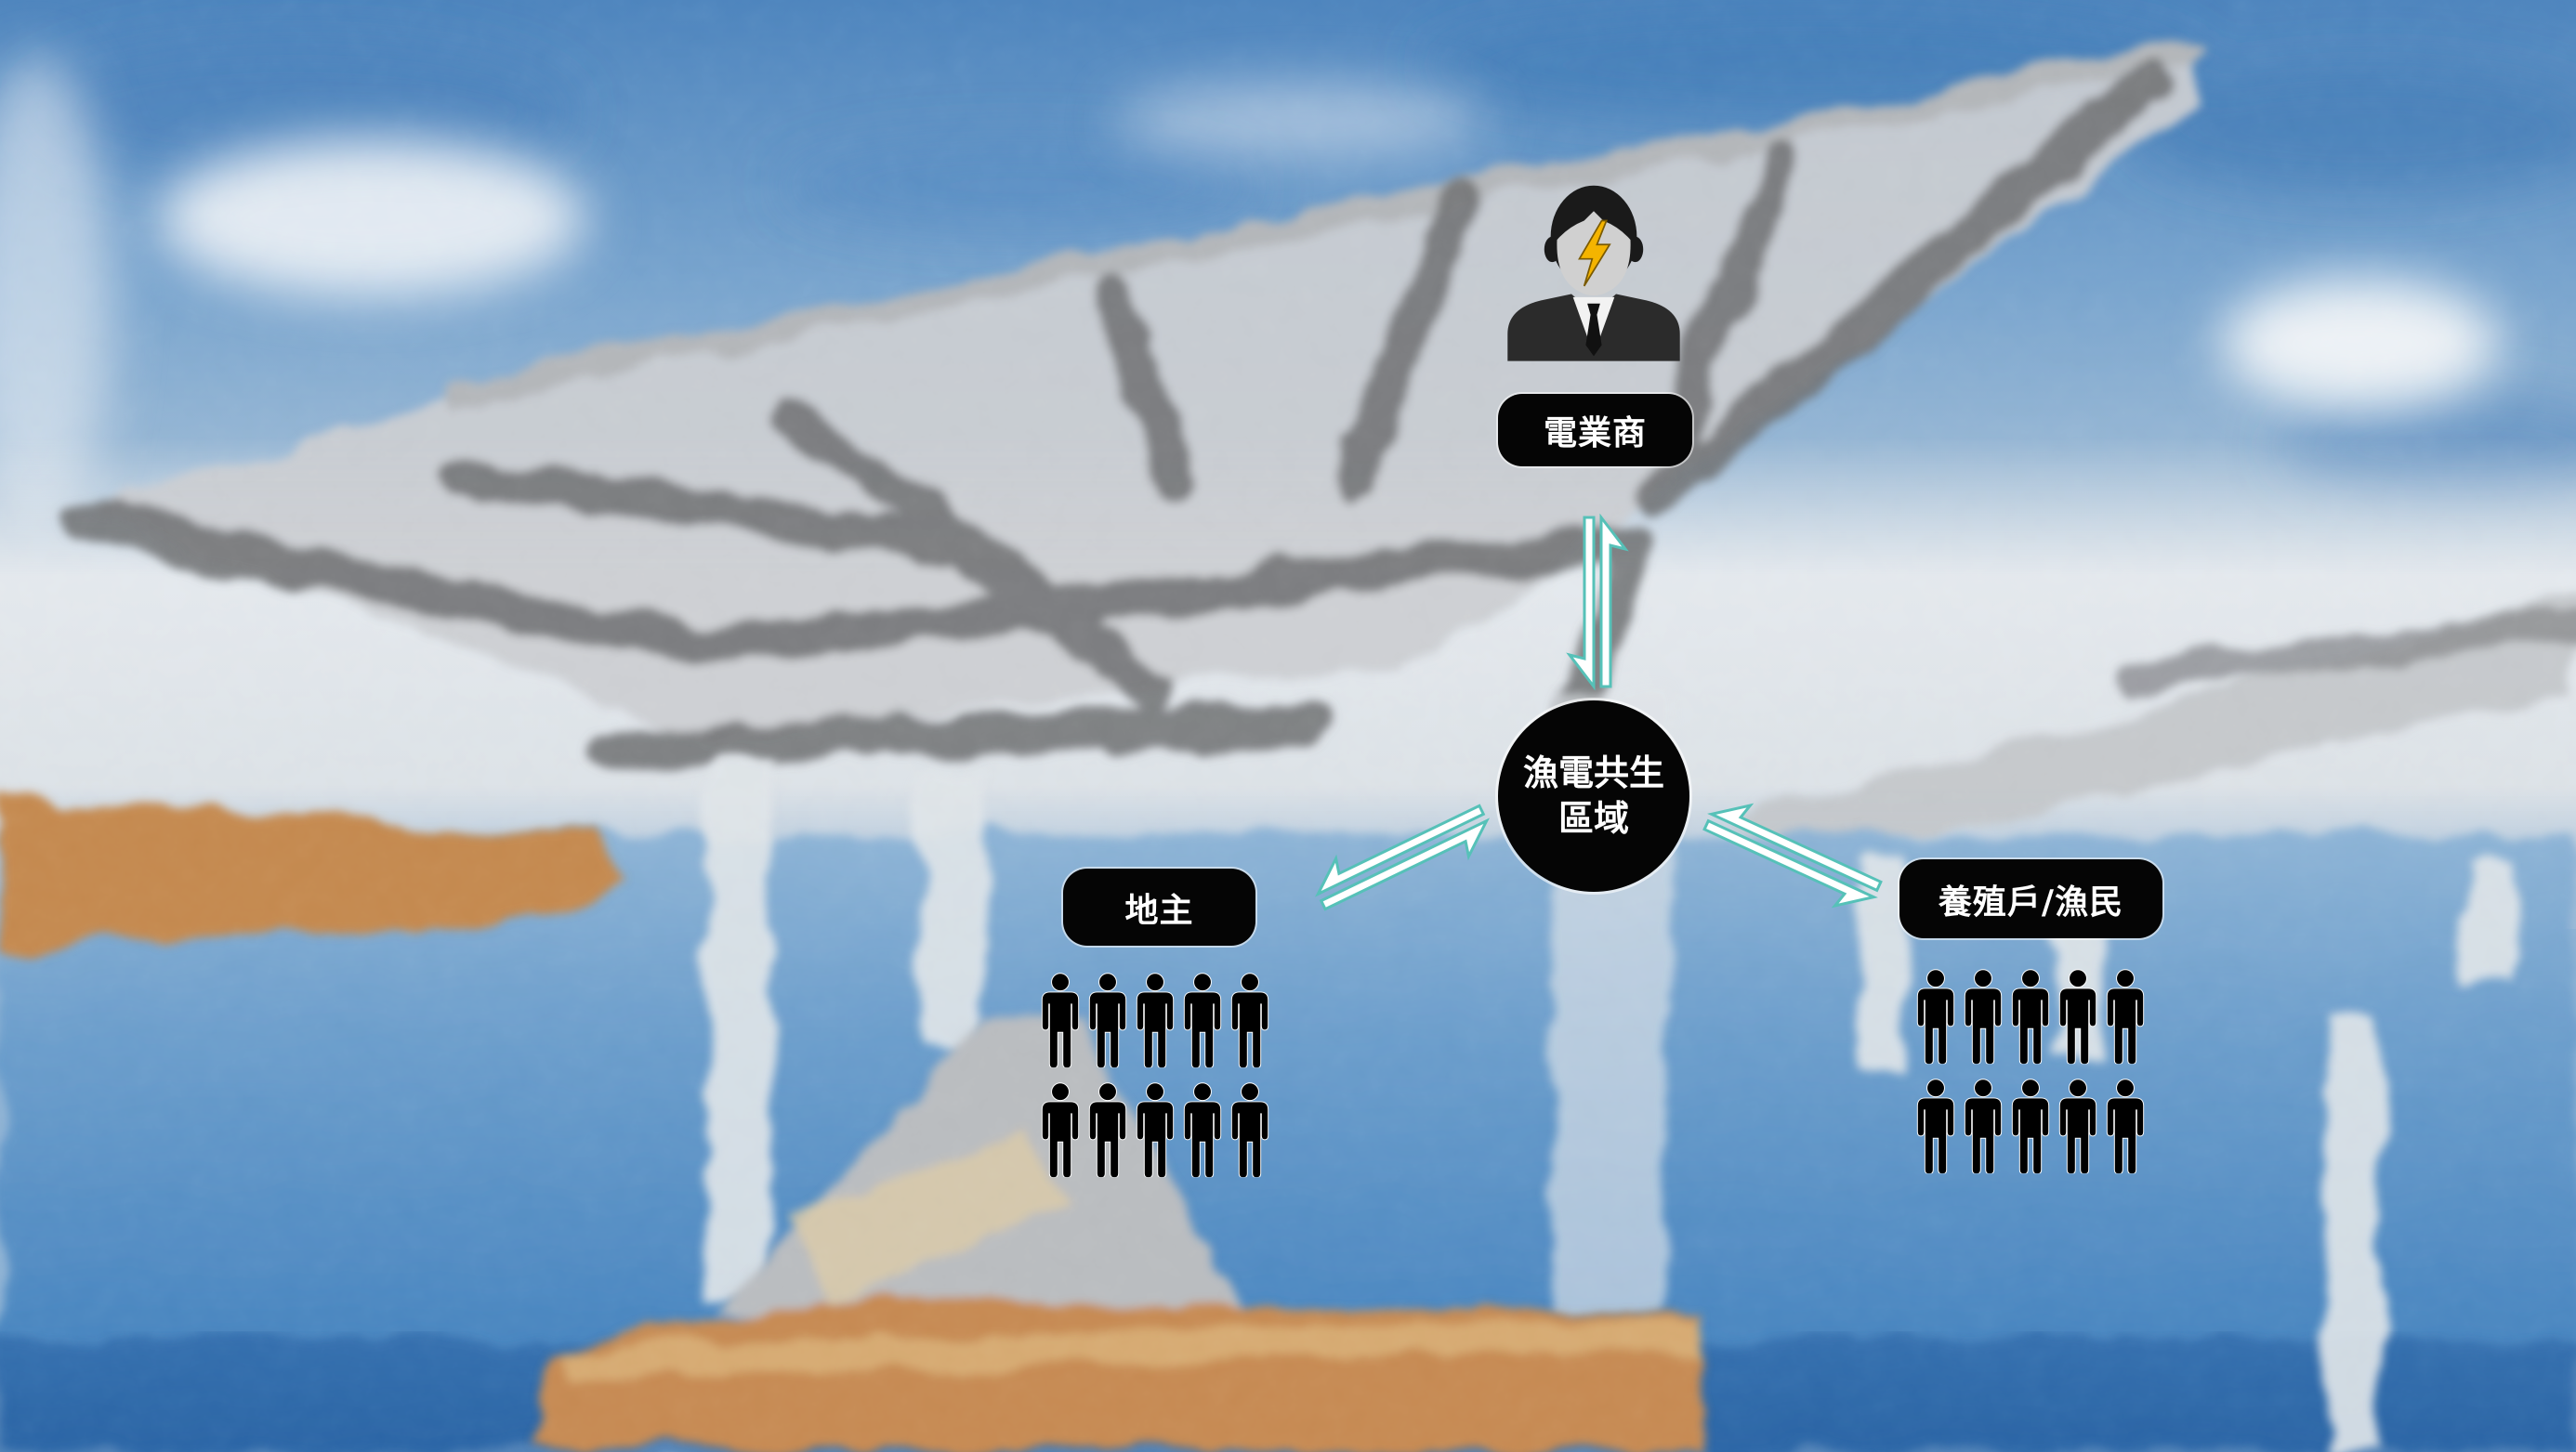  Describe the element at coordinates (1159, 907) in the screenshot. I see `landowner-label: 地主` at that location.